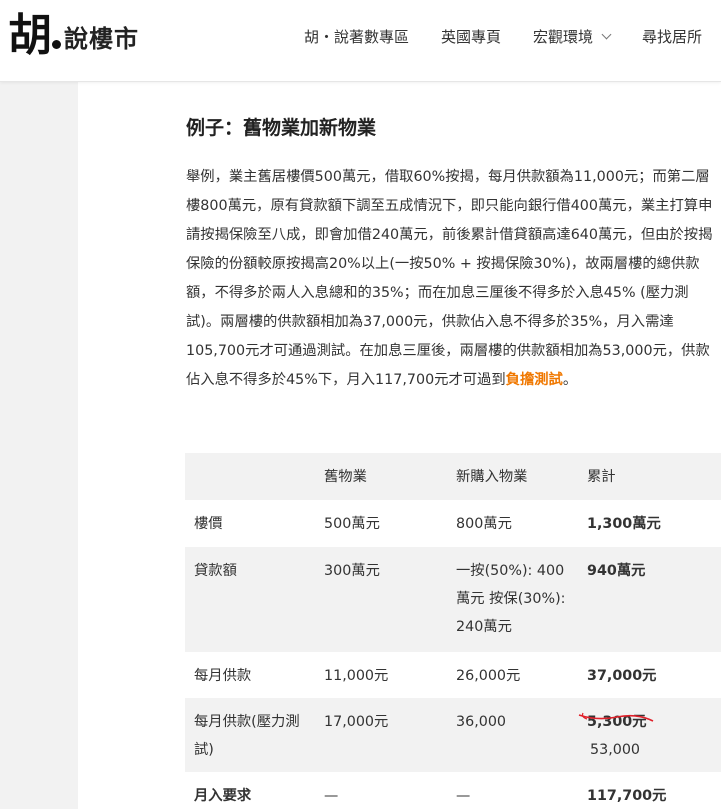 The width and height of the screenshot is (721, 812). What do you see at coordinates (650, 599) in the screenshot?
I see `cell-total: 940萬元` at bounding box center [650, 599].